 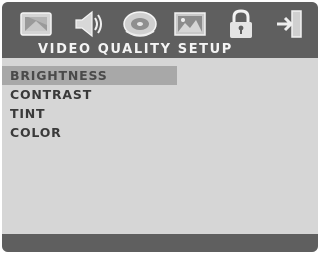 I want to click on lock-icon, so click(x=241, y=24).